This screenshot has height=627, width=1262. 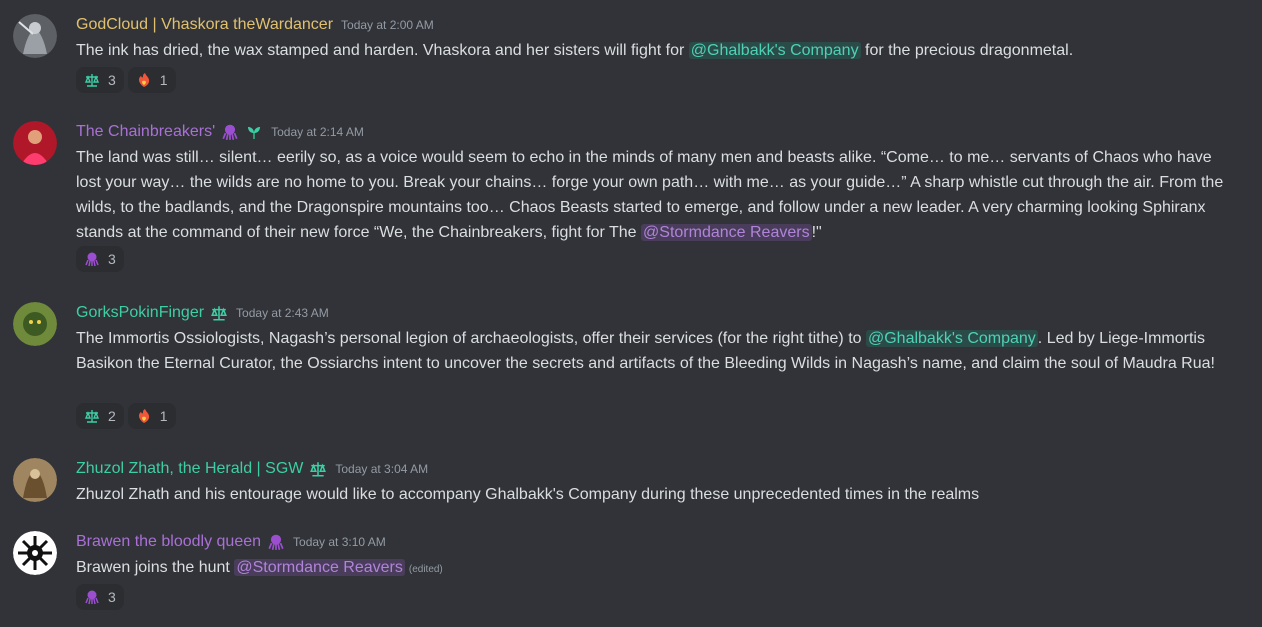 I want to click on message-text: for the precious dragonmetal., so click(x=967, y=50).